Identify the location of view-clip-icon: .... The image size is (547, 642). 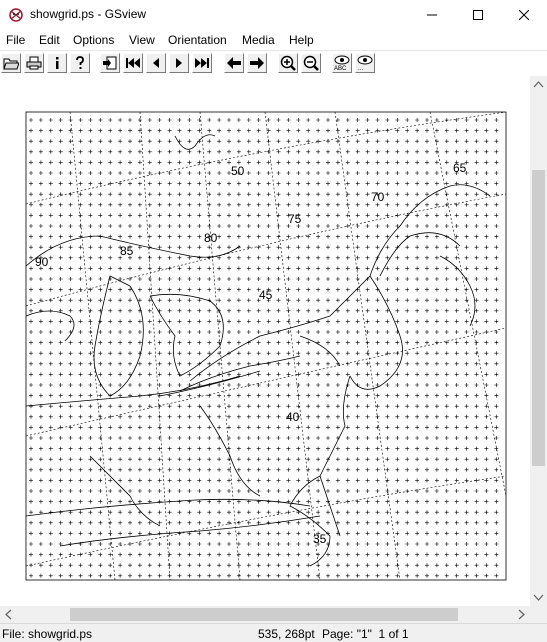
(365, 63).